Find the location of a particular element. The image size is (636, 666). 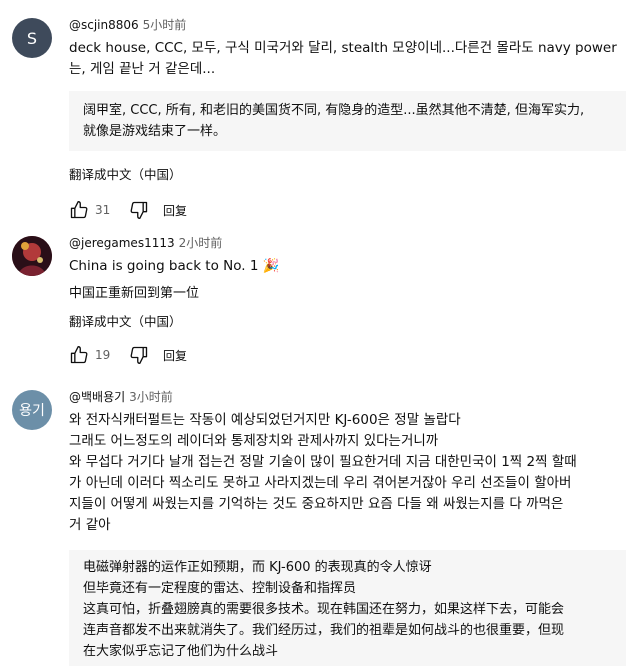

username: @scjin8806 is located at coordinates (104, 25).